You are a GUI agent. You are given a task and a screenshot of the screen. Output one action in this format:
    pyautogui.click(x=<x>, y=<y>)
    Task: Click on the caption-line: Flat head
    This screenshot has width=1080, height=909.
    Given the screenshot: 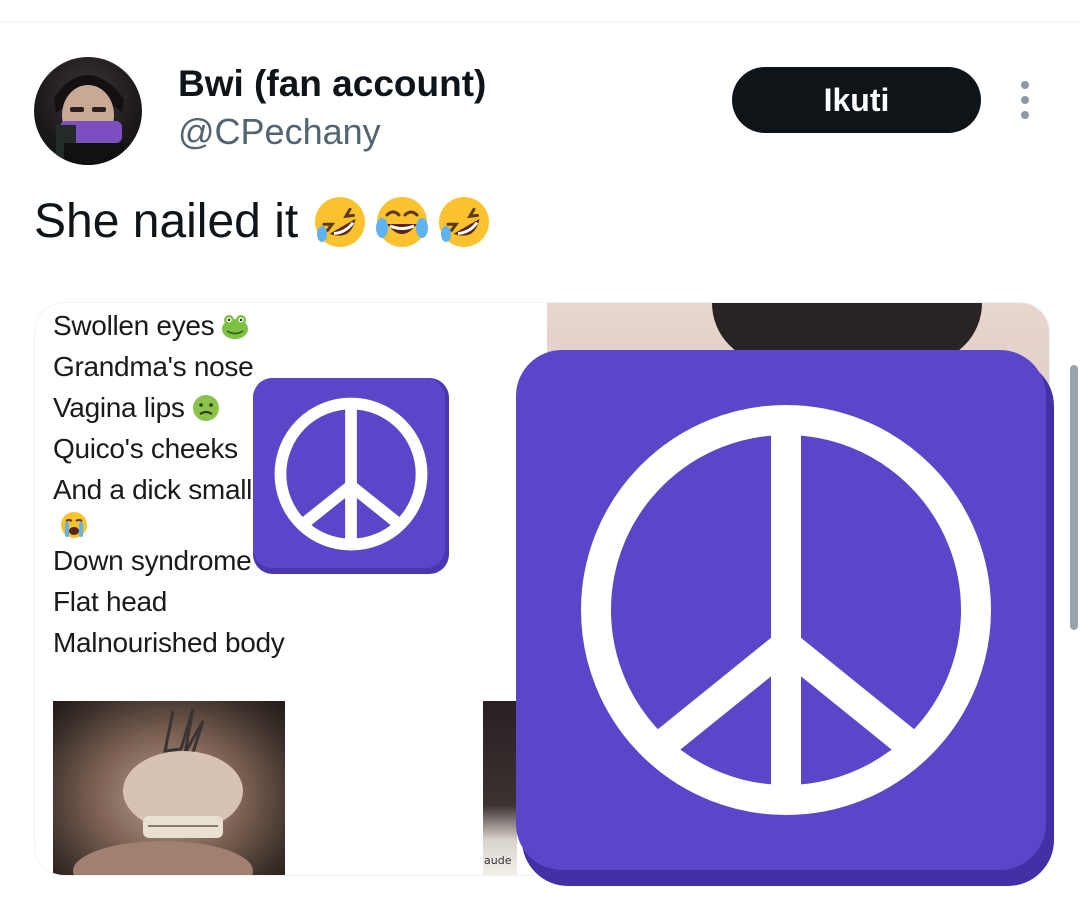 What is the action you would take?
    pyautogui.click(x=110, y=601)
    